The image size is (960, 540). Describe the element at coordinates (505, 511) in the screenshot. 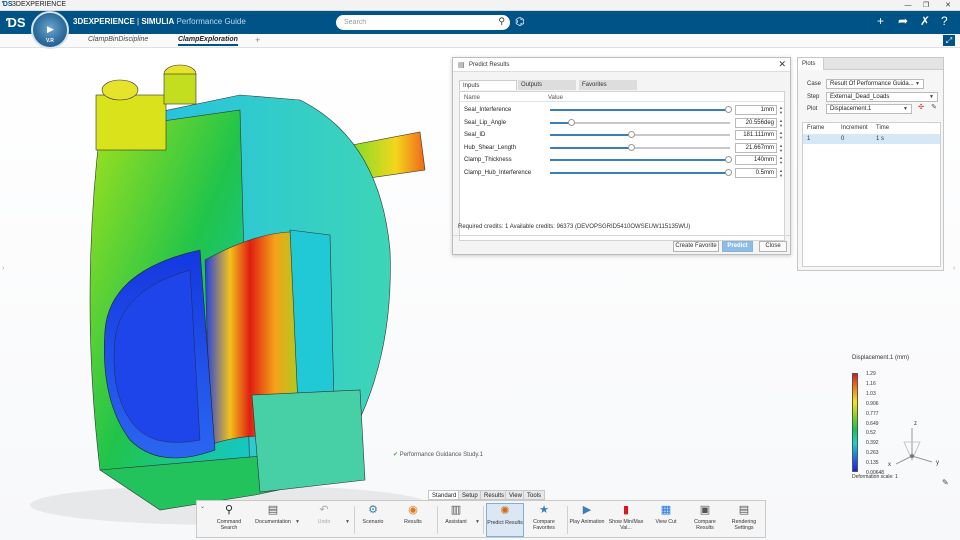

I see `predict-icon: ✺` at that location.